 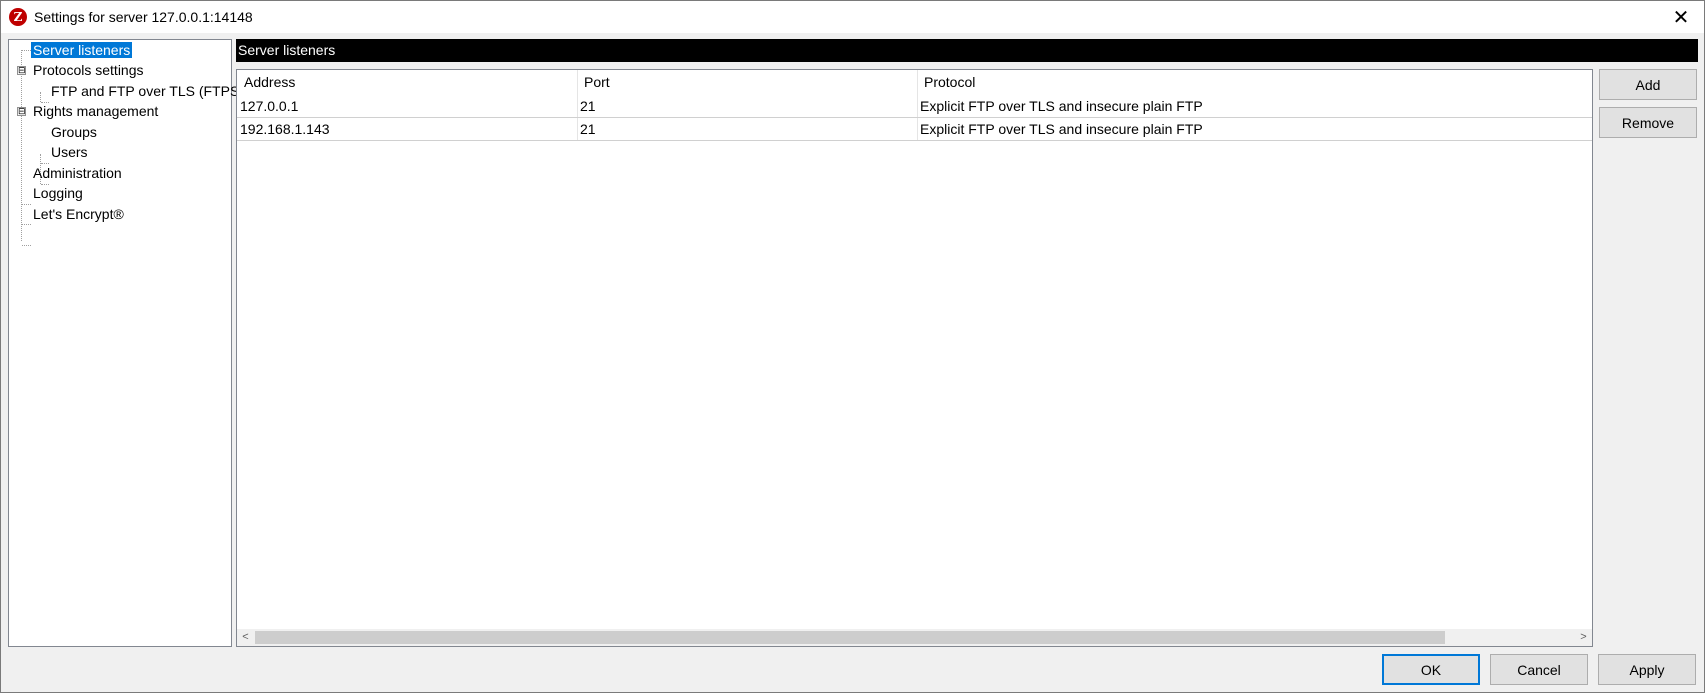 What do you see at coordinates (1583, 637) in the screenshot?
I see `scroll-right-icon: >` at bounding box center [1583, 637].